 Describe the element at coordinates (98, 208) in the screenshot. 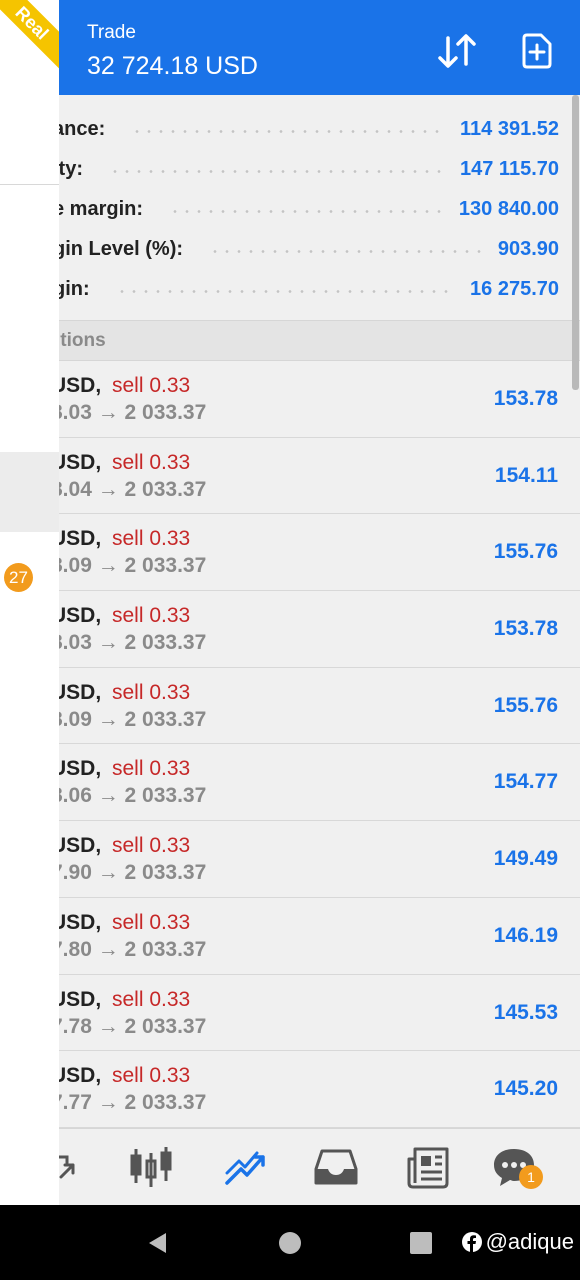

I see `summary-label: e margin:` at that location.